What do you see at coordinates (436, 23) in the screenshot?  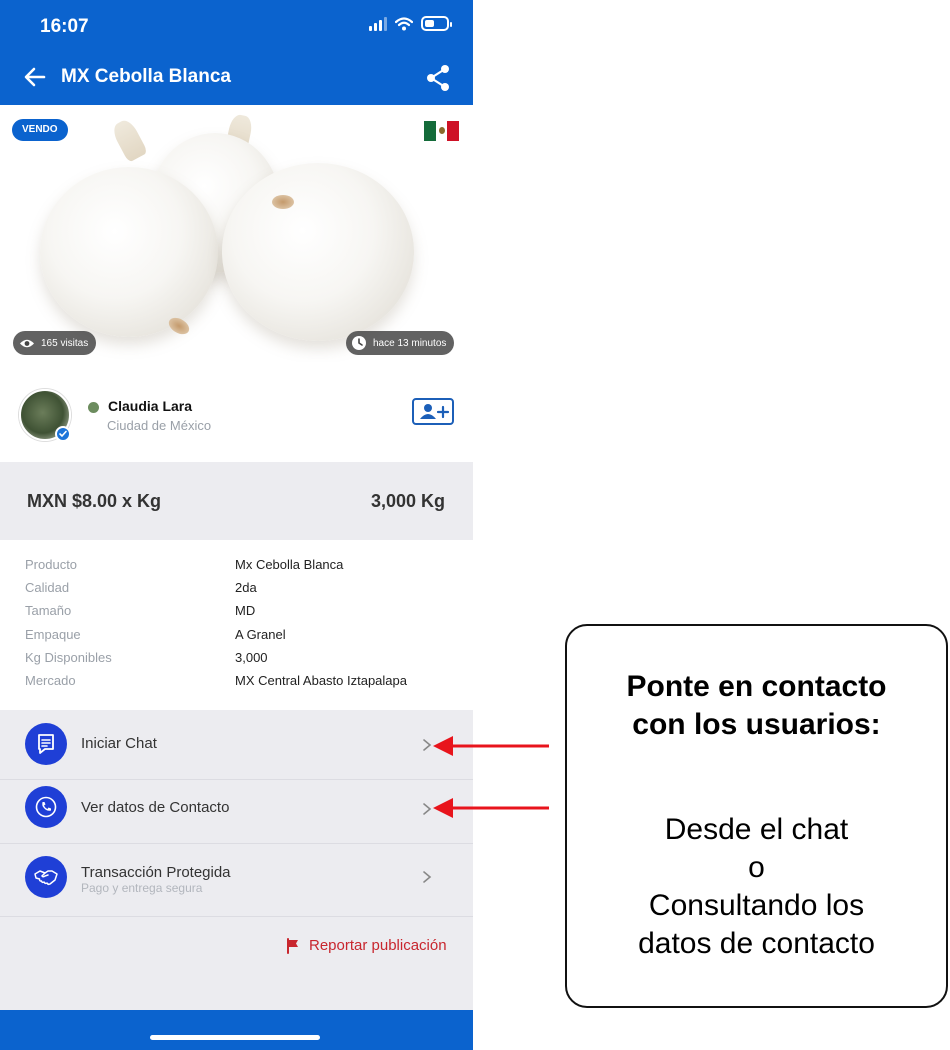 I see `battery-icon` at bounding box center [436, 23].